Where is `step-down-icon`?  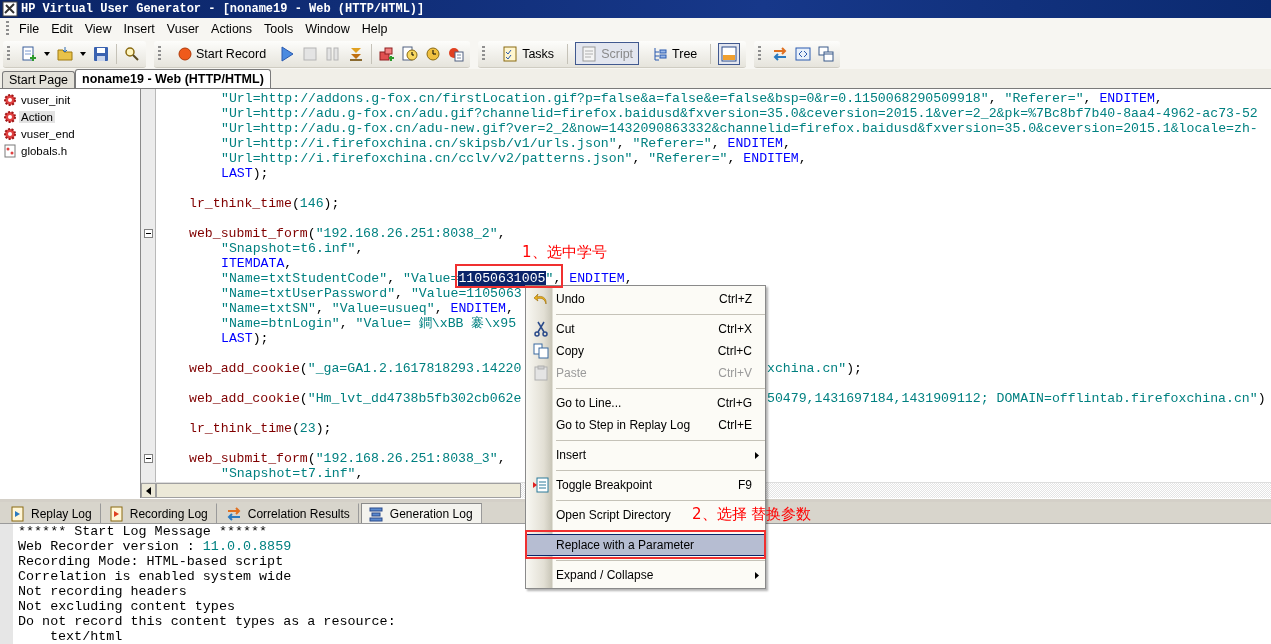
step-down-icon is located at coordinates (356, 53).